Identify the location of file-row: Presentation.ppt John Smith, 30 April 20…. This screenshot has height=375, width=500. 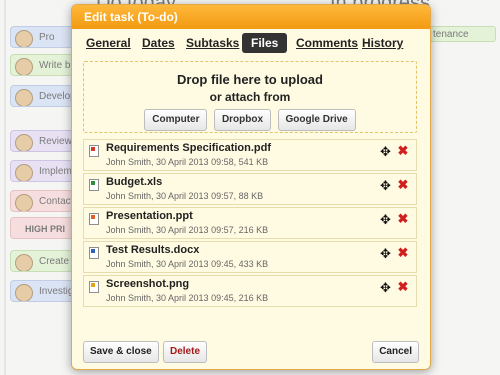
(250, 223).